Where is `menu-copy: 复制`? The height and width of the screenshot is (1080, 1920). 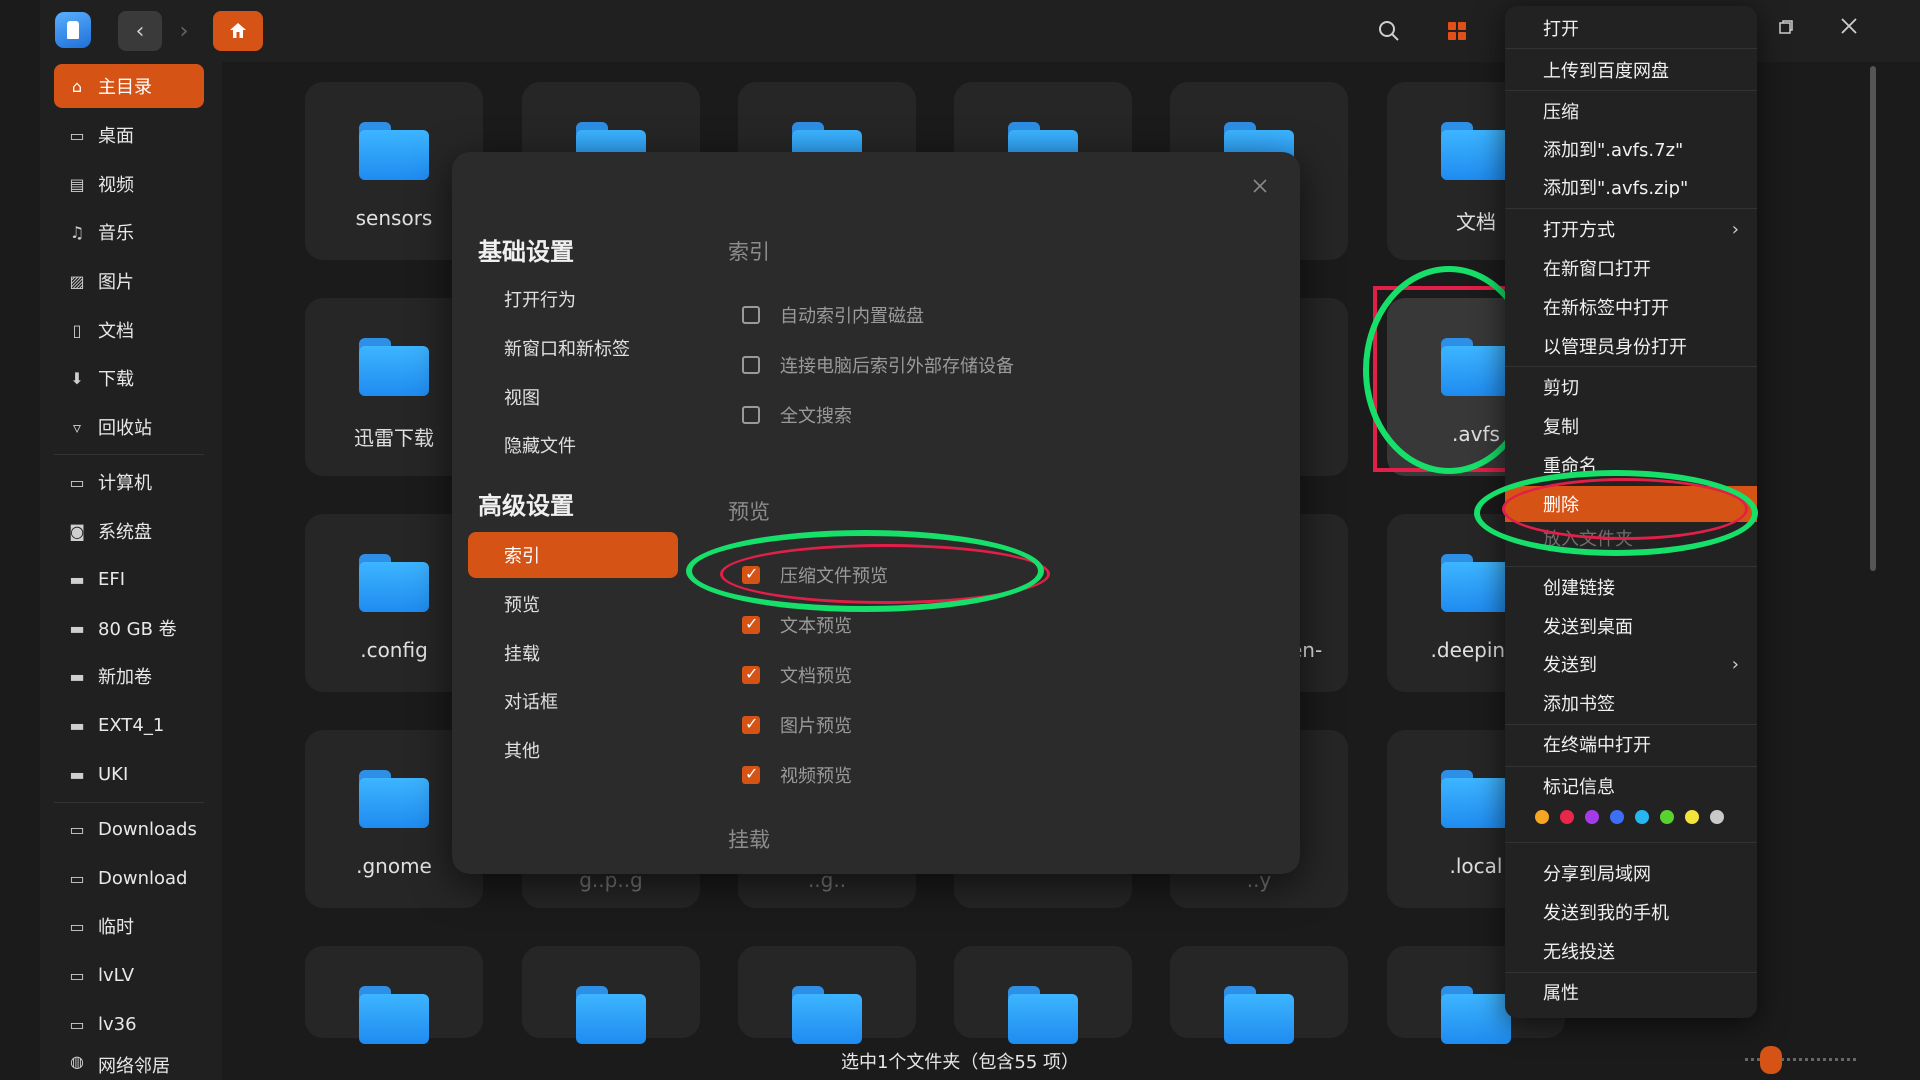 menu-copy: 复制 is located at coordinates (1631, 426).